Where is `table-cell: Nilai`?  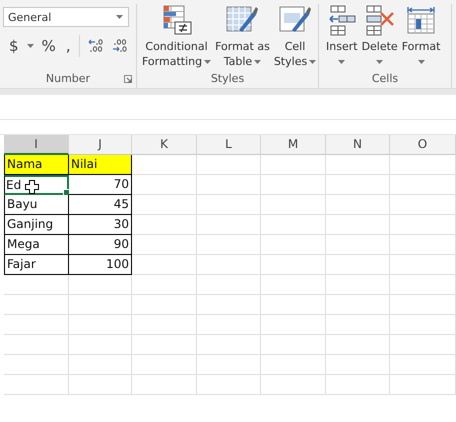 table-cell: Nilai is located at coordinates (100, 165).